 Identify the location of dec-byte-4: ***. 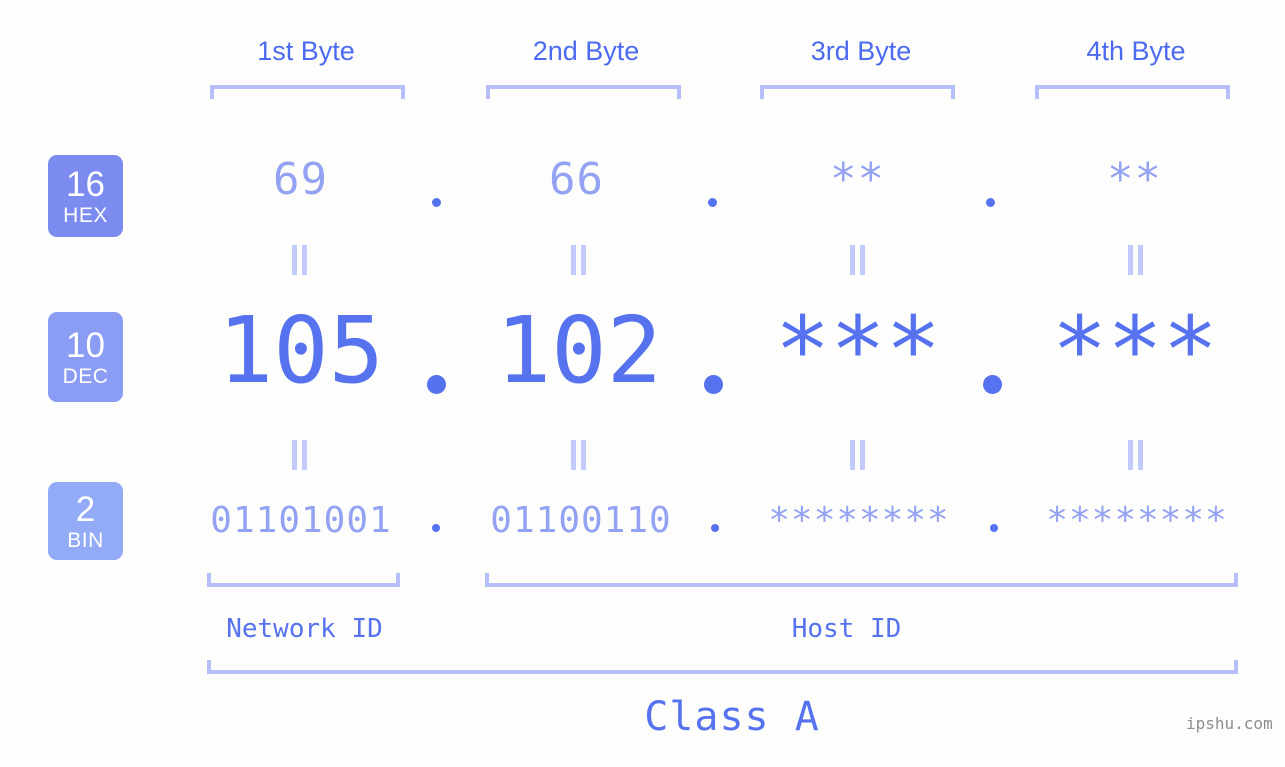
(1135, 350).